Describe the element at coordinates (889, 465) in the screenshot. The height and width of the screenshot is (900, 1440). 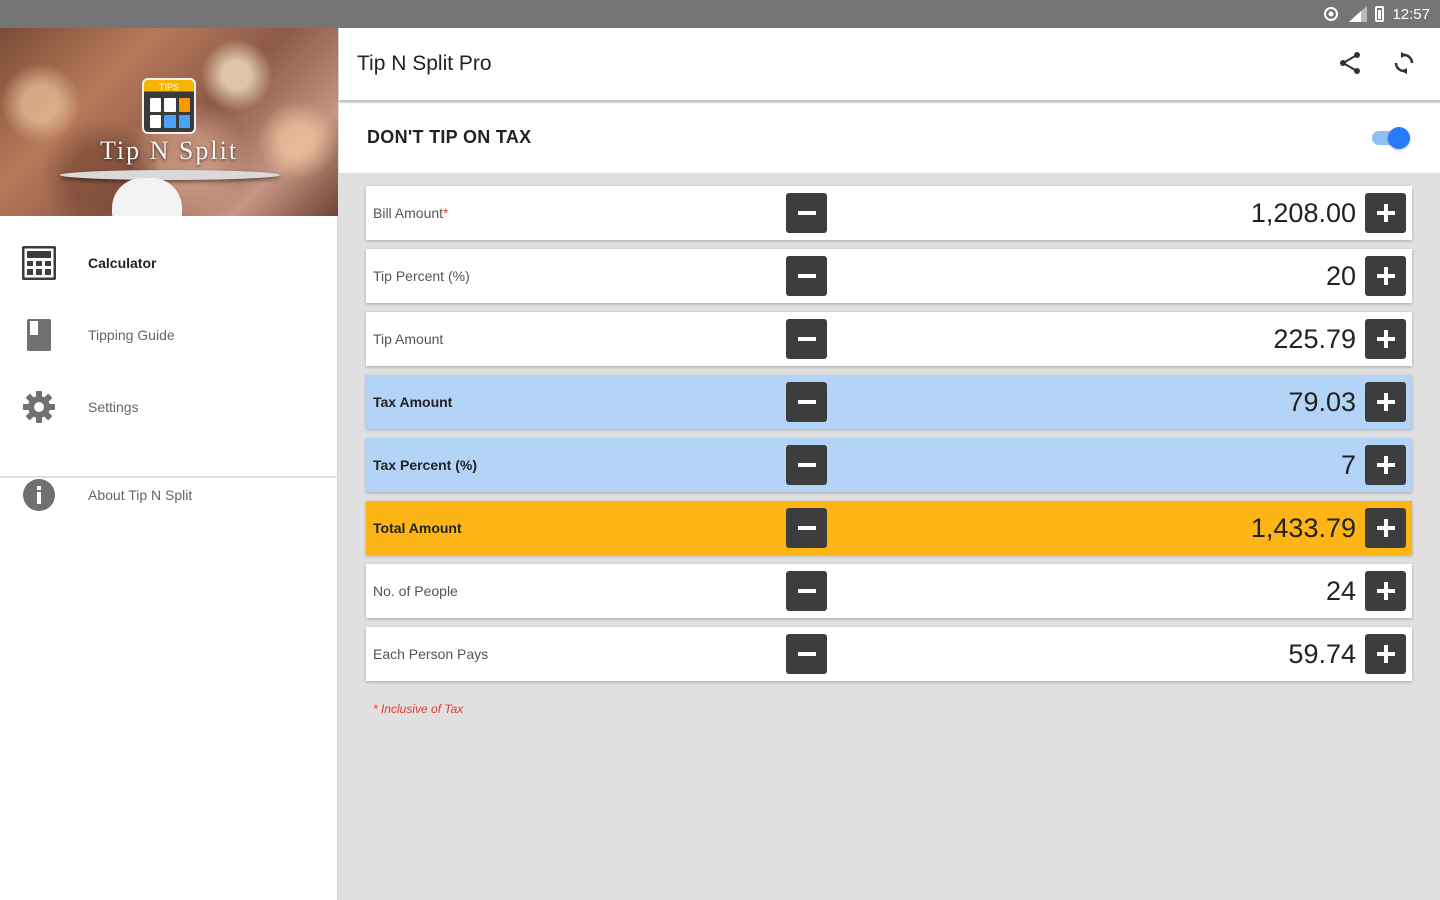
I see `tax-percent-row: Tax Percent (%) 7` at that location.